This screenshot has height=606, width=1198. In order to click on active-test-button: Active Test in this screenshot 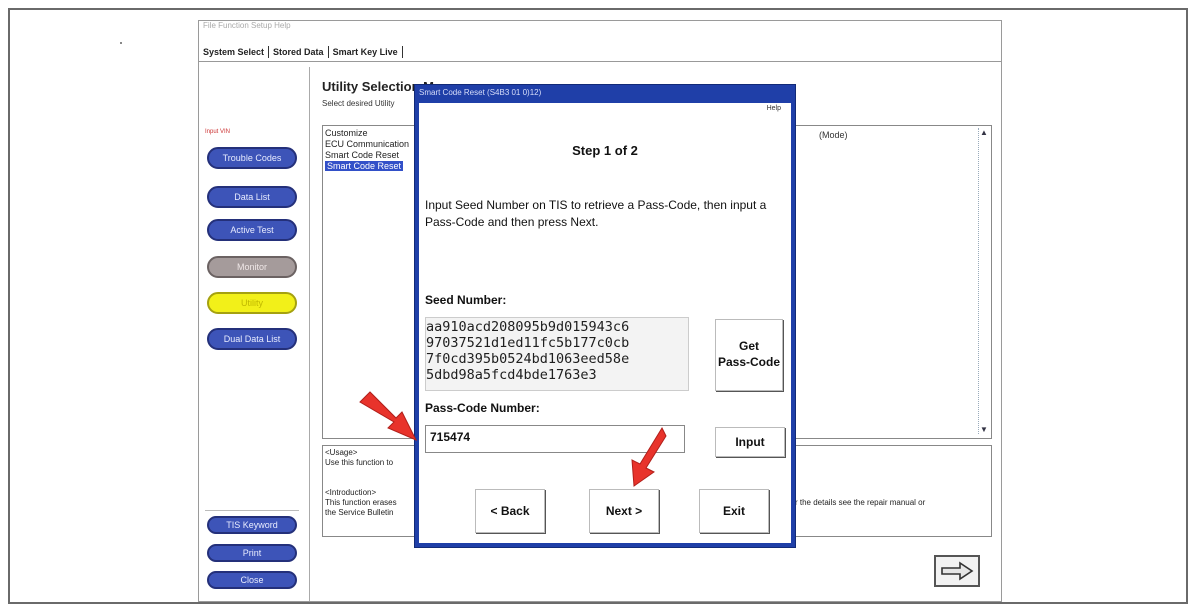, I will do `click(252, 230)`.